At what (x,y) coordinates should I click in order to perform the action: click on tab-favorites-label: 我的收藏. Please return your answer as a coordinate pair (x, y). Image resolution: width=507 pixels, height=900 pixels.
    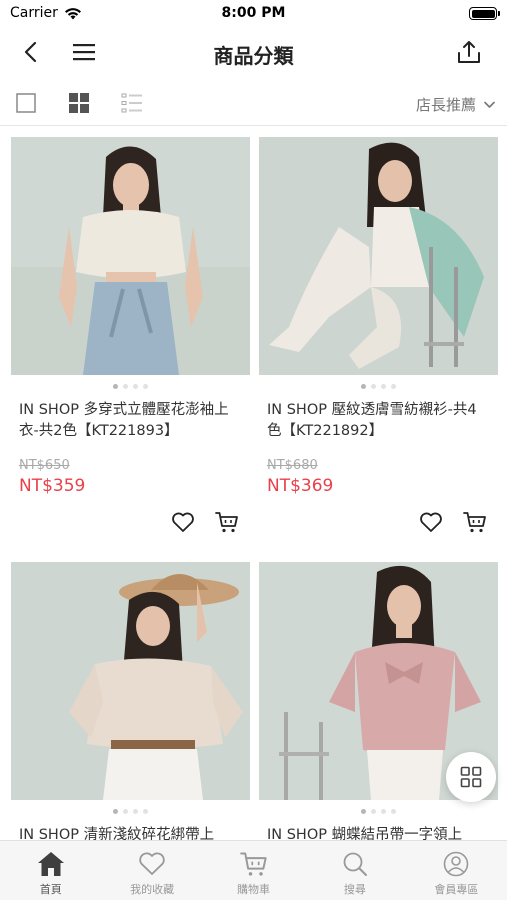
    Looking at the image, I should click on (152, 889).